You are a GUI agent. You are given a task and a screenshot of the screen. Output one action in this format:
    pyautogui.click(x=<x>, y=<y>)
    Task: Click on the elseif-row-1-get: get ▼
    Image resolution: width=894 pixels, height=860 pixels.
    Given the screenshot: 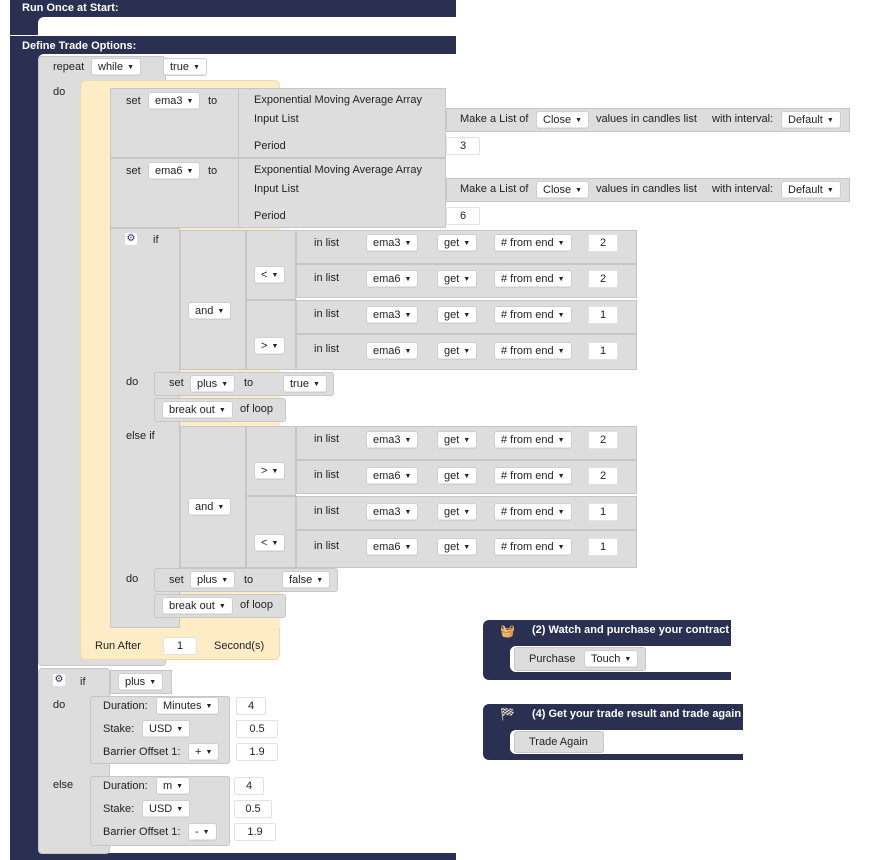 What is the action you would take?
    pyautogui.click(x=457, y=440)
    